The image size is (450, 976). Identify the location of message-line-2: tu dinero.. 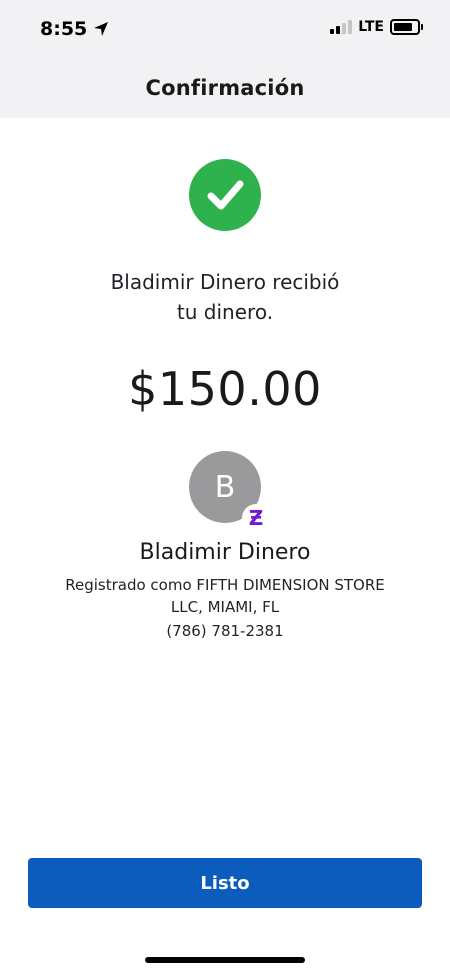
(225, 312).